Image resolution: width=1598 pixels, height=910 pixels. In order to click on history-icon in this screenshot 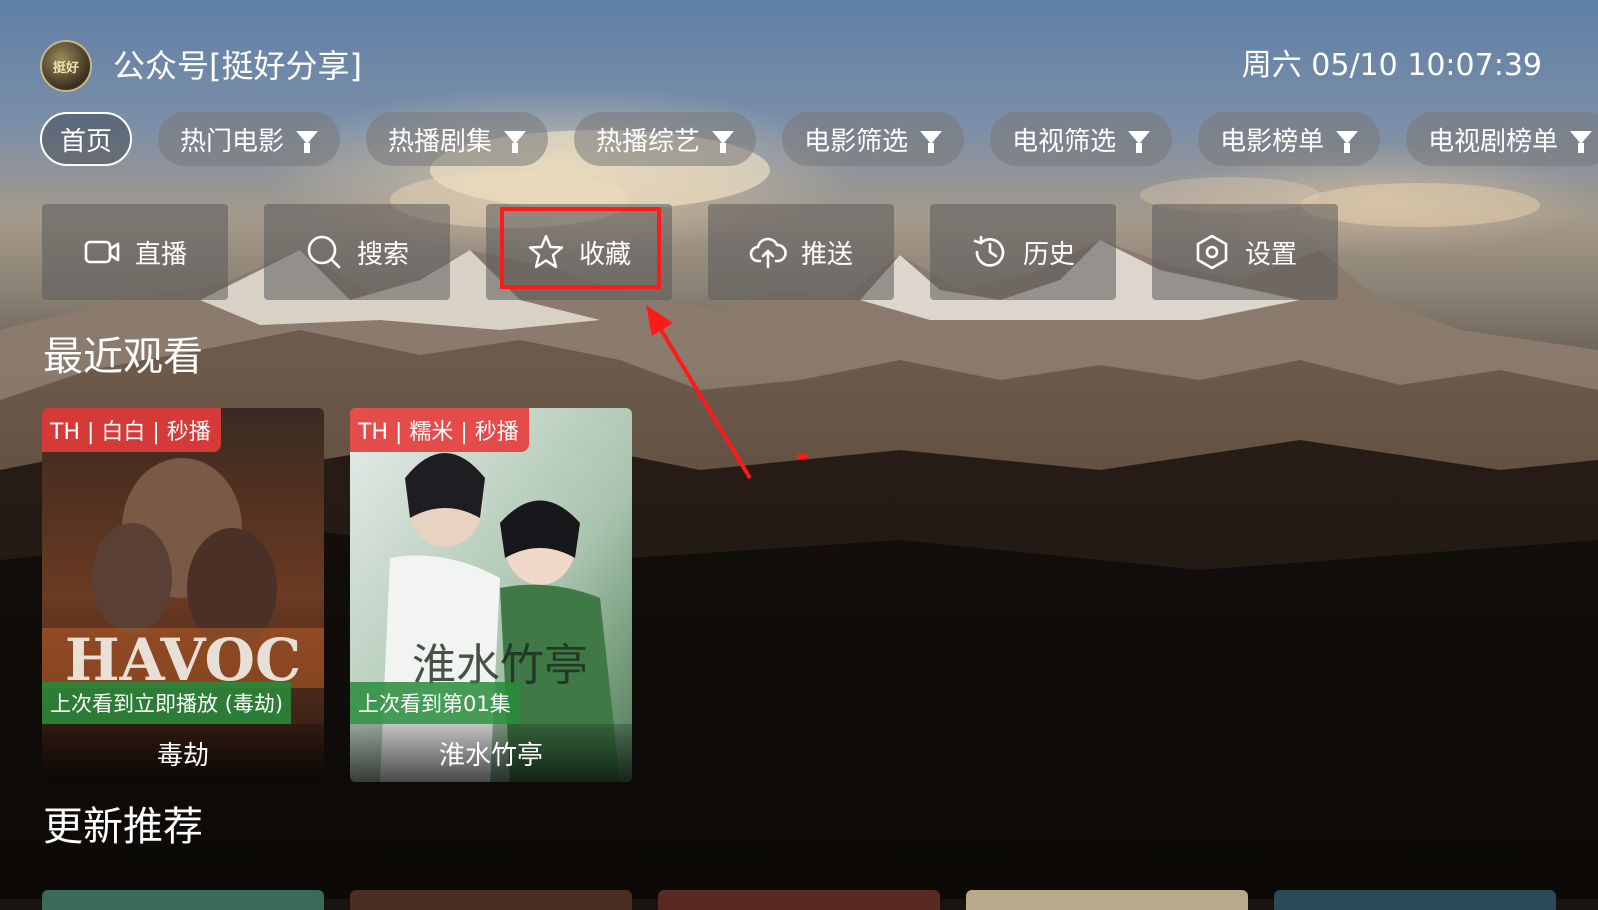, I will do `click(989, 251)`.